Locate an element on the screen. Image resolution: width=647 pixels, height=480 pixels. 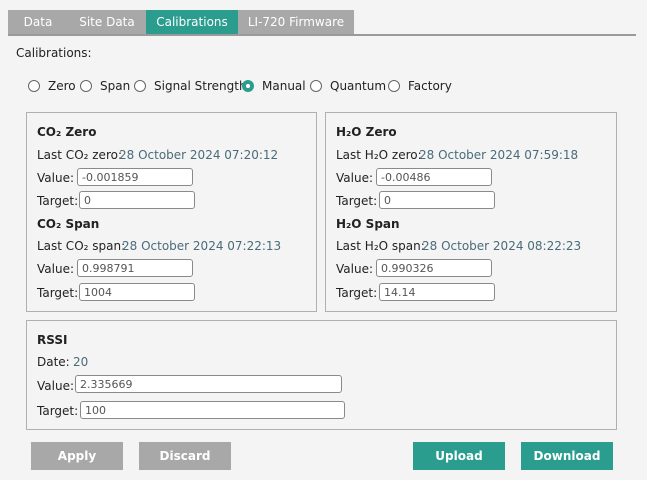
radio-factory: Factory is located at coordinates (420, 86).